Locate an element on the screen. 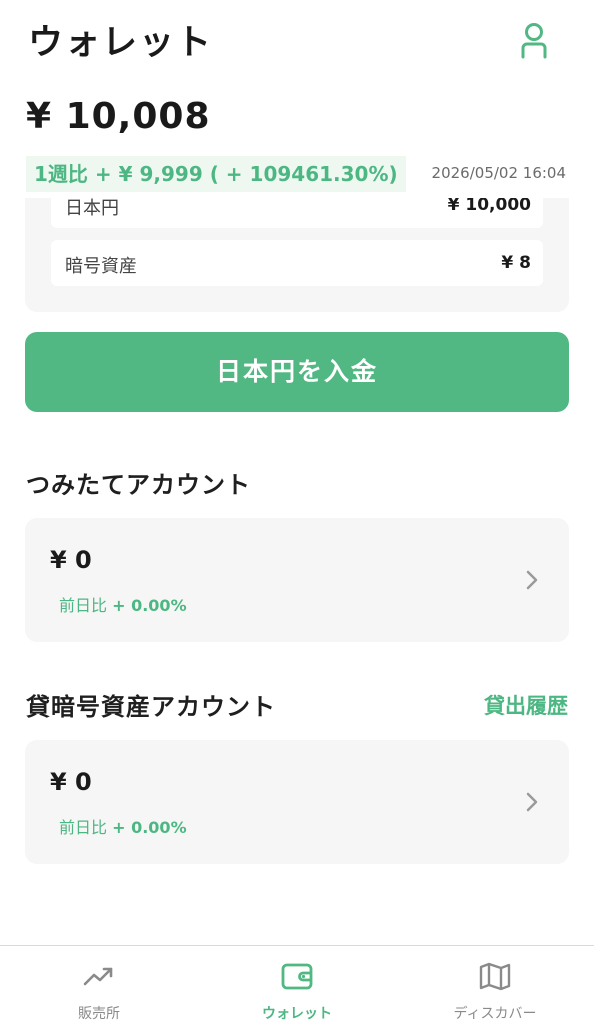 The image size is (594, 1024). bottom-tab-bar: 販売所 ウォレット ディスカバー is located at coordinates (297, 984).